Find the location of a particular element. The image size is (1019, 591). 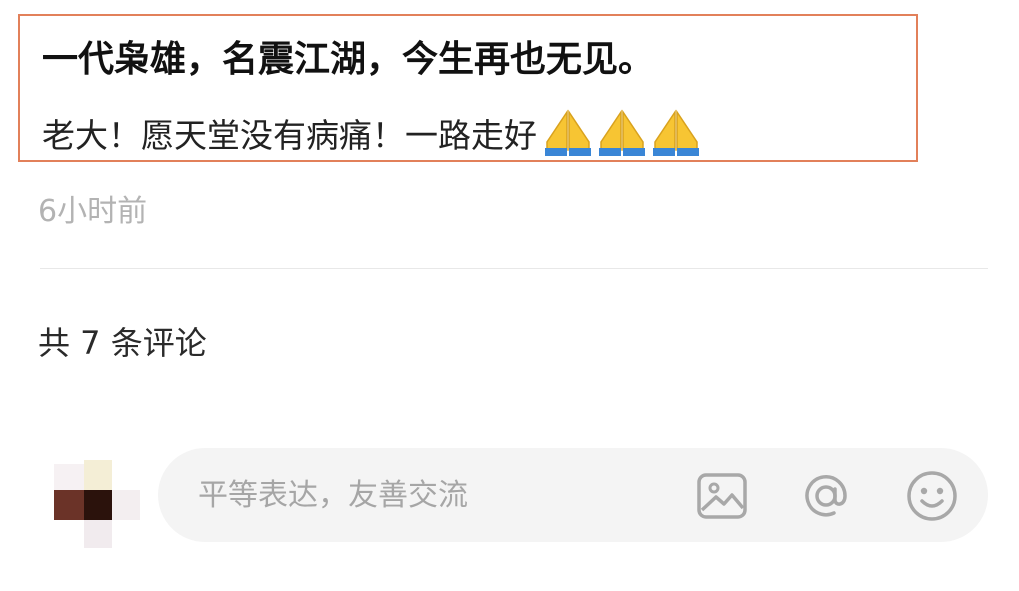

post-body: 老大！愿天堂没有病痛！一路走好 is located at coordinates (372, 133).